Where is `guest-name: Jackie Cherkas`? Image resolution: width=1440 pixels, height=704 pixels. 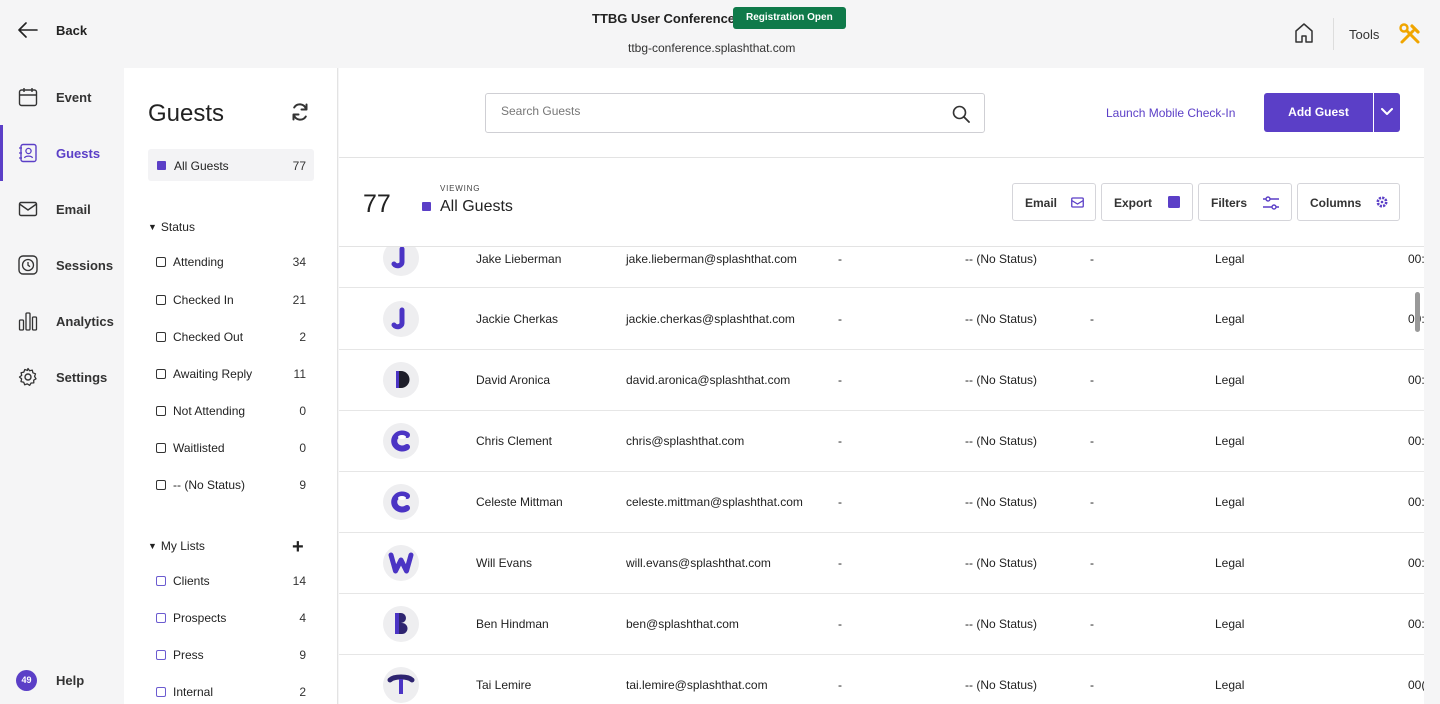 guest-name: Jackie Cherkas is located at coordinates (517, 319).